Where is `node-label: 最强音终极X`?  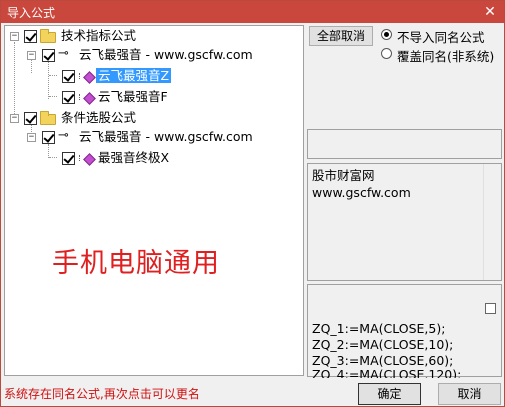 node-label: 最强音终极X is located at coordinates (134, 157).